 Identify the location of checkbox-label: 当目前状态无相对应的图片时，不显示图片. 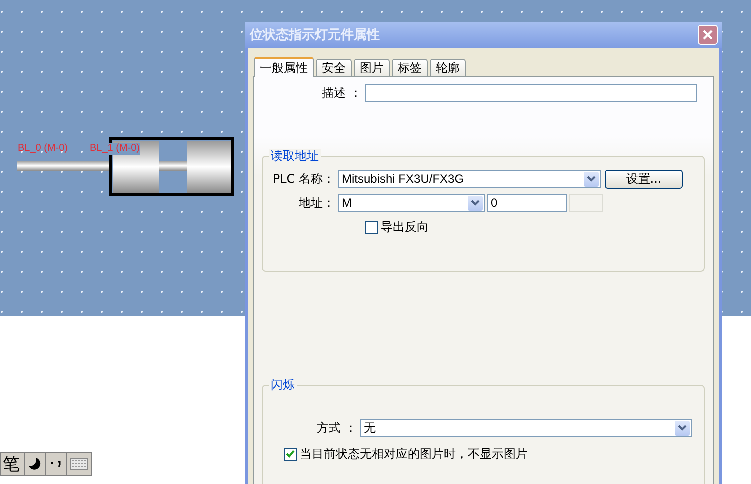
(414, 454).